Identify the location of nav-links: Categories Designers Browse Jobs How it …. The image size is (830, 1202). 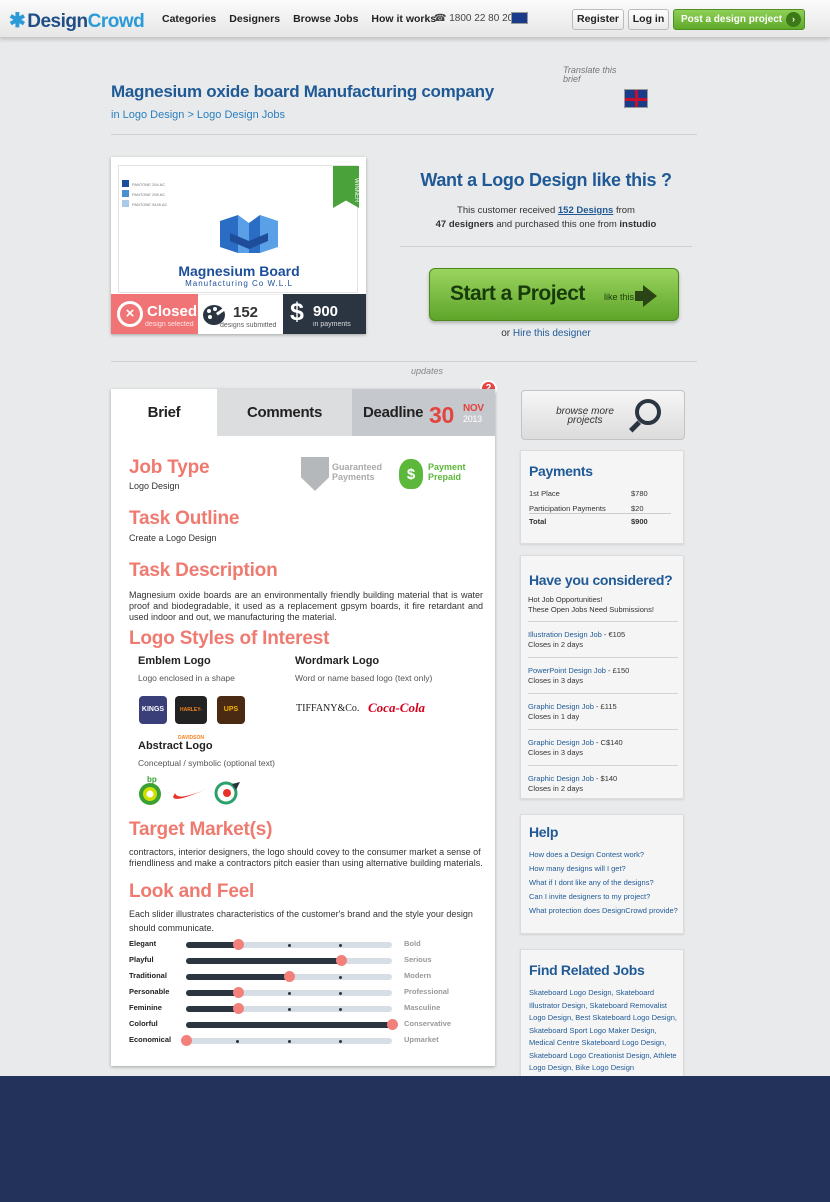
(299, 19).